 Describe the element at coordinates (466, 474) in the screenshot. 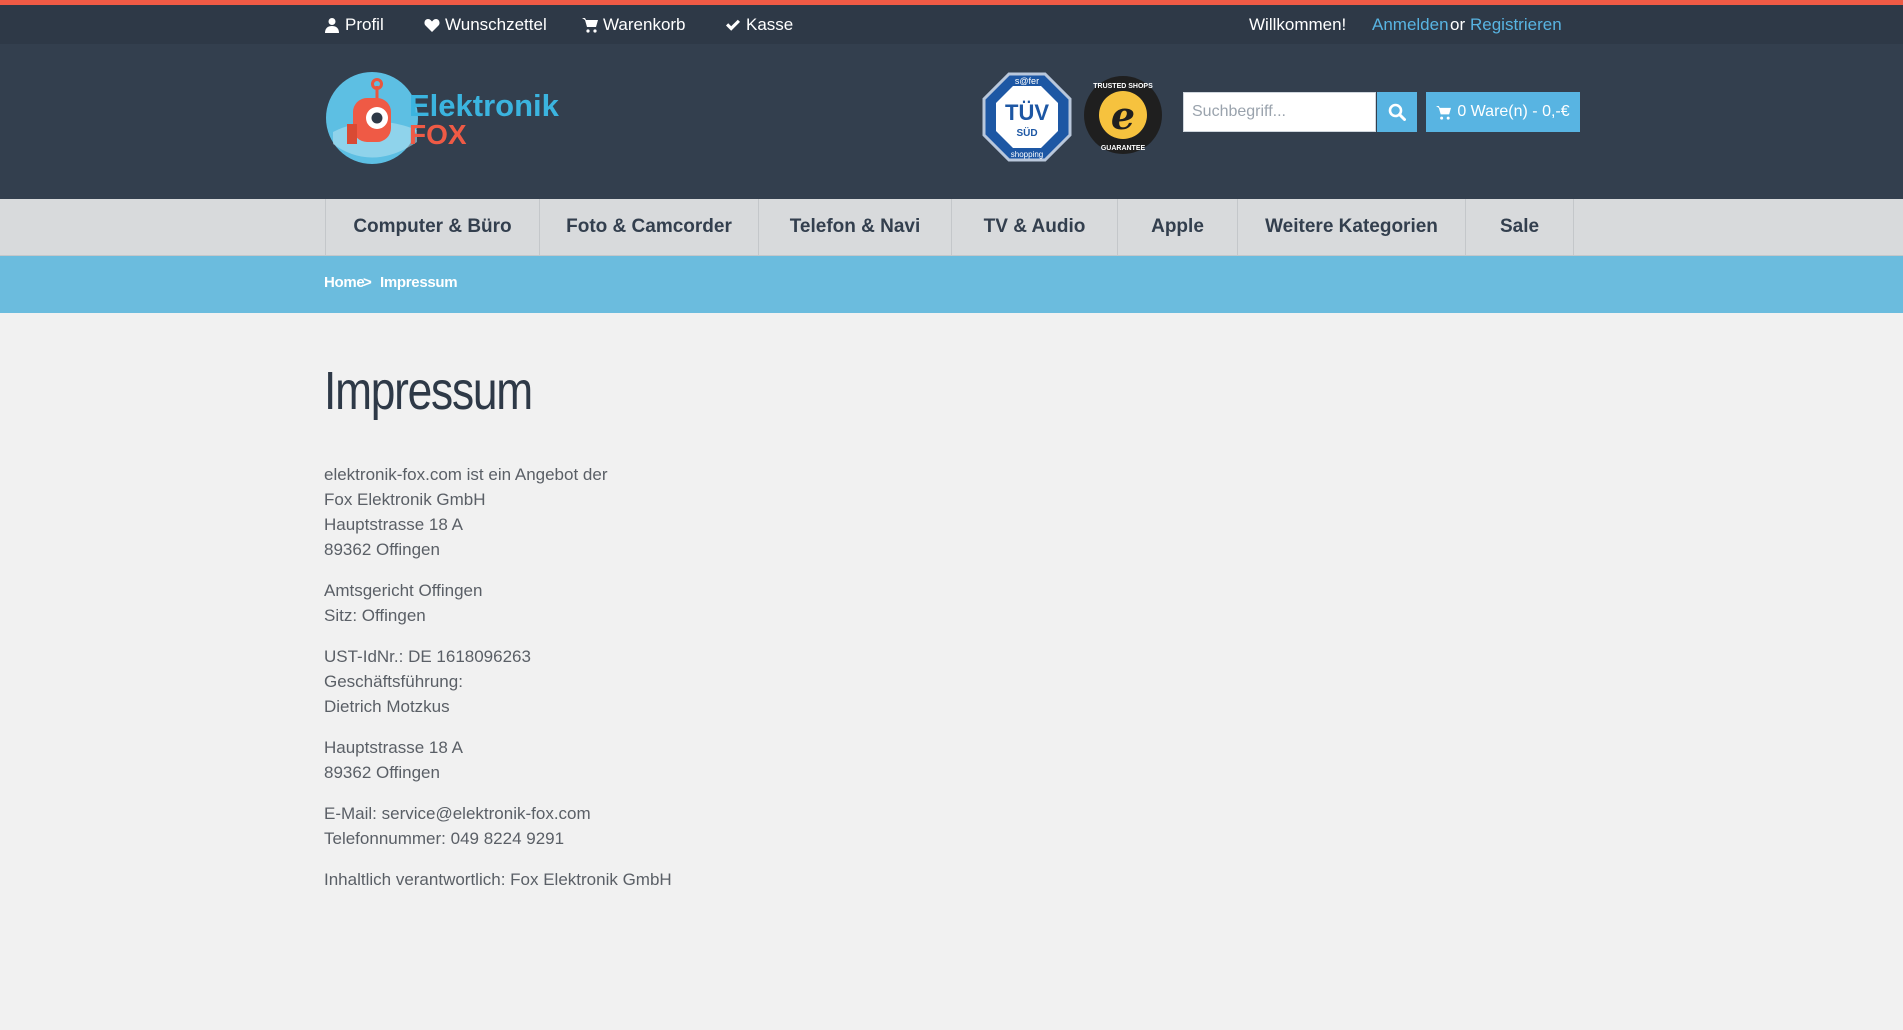

I see `company-line: elektronik-fox.com ist ein Angebot der` at that location.